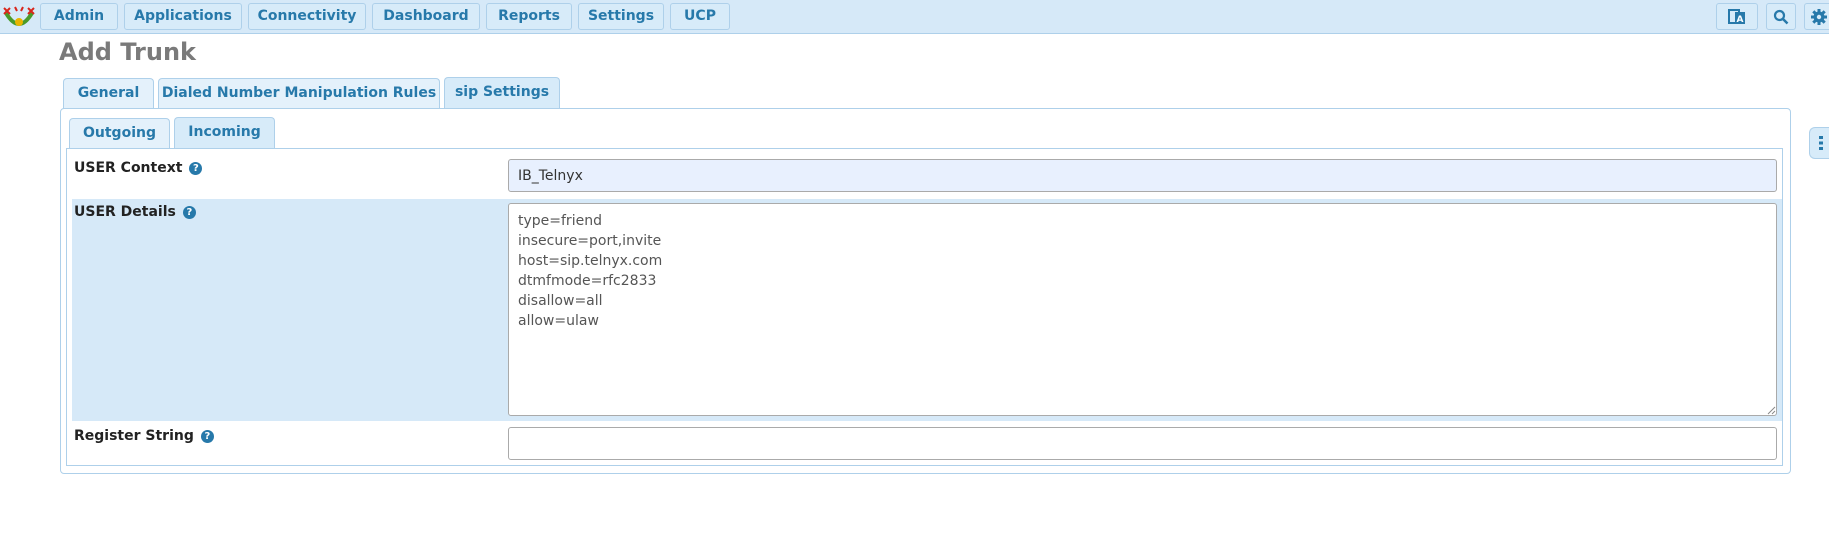 The image size is (1829, 533). I want to click on side-panel-toggle, so click(1819, 143).